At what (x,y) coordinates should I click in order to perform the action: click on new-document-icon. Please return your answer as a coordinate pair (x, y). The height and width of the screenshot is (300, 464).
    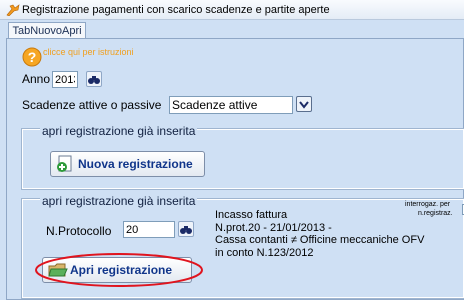
    Looking at the image, I should click on (64, 163).